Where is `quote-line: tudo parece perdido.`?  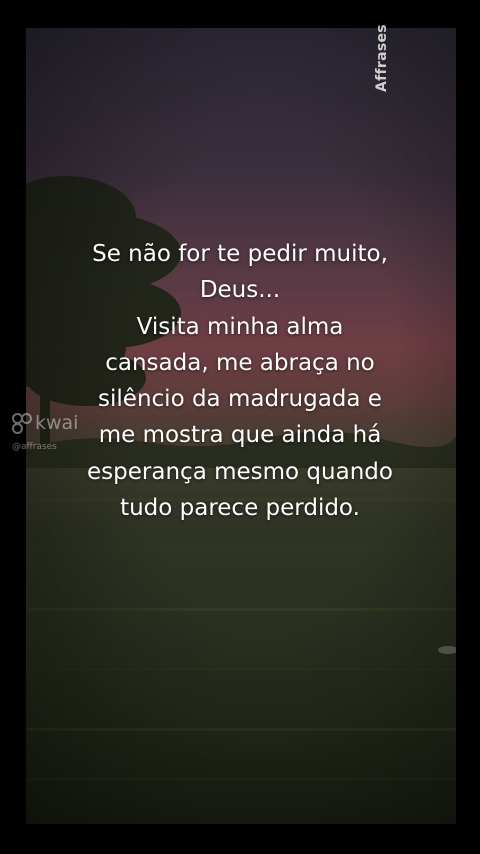 quote-line: tudo parece perdido. is located at coordinates (240, 508).